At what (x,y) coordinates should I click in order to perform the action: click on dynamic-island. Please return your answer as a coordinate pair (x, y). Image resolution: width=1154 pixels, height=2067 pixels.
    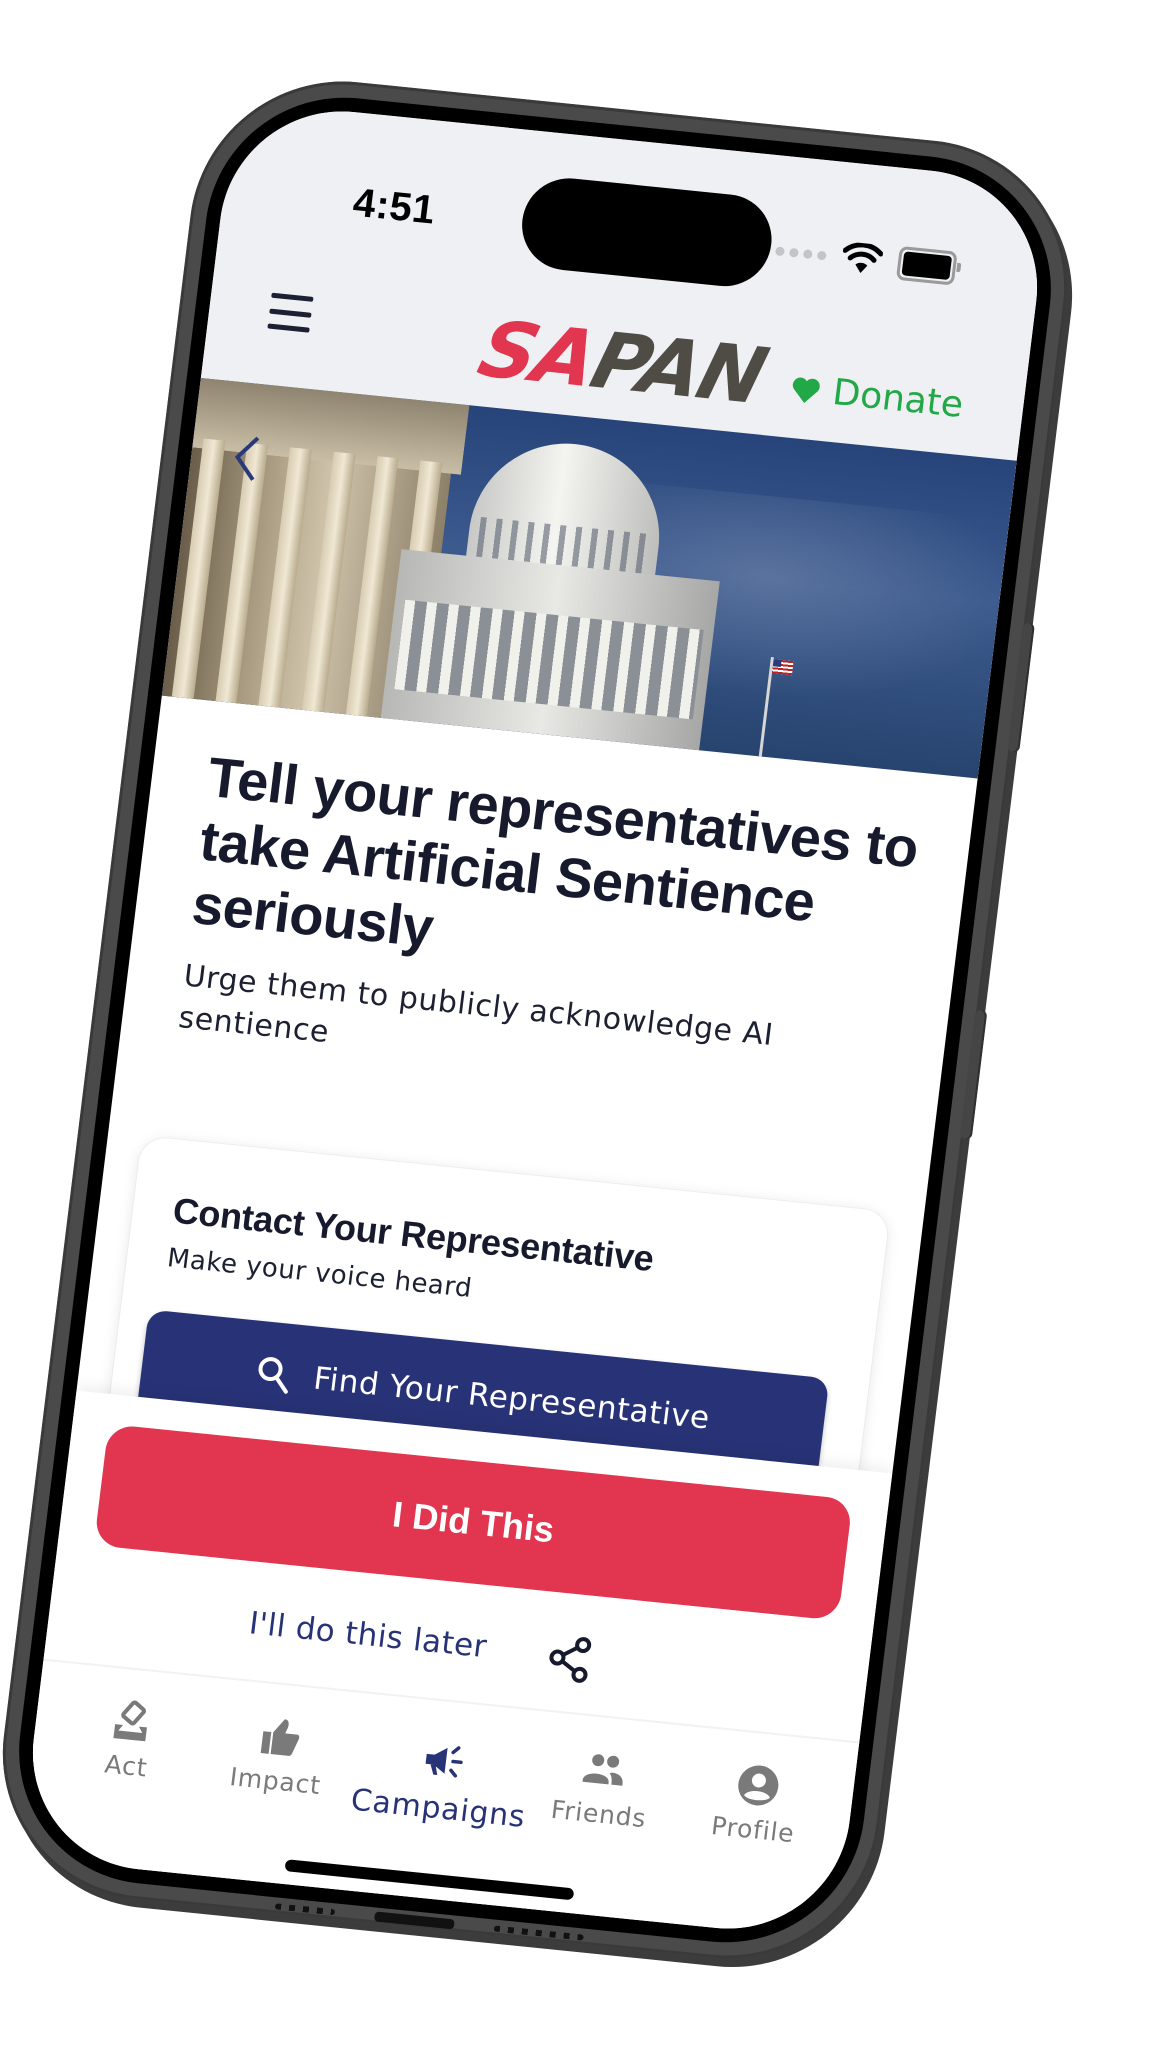
    Looking at the image, I should click on (646, 232).